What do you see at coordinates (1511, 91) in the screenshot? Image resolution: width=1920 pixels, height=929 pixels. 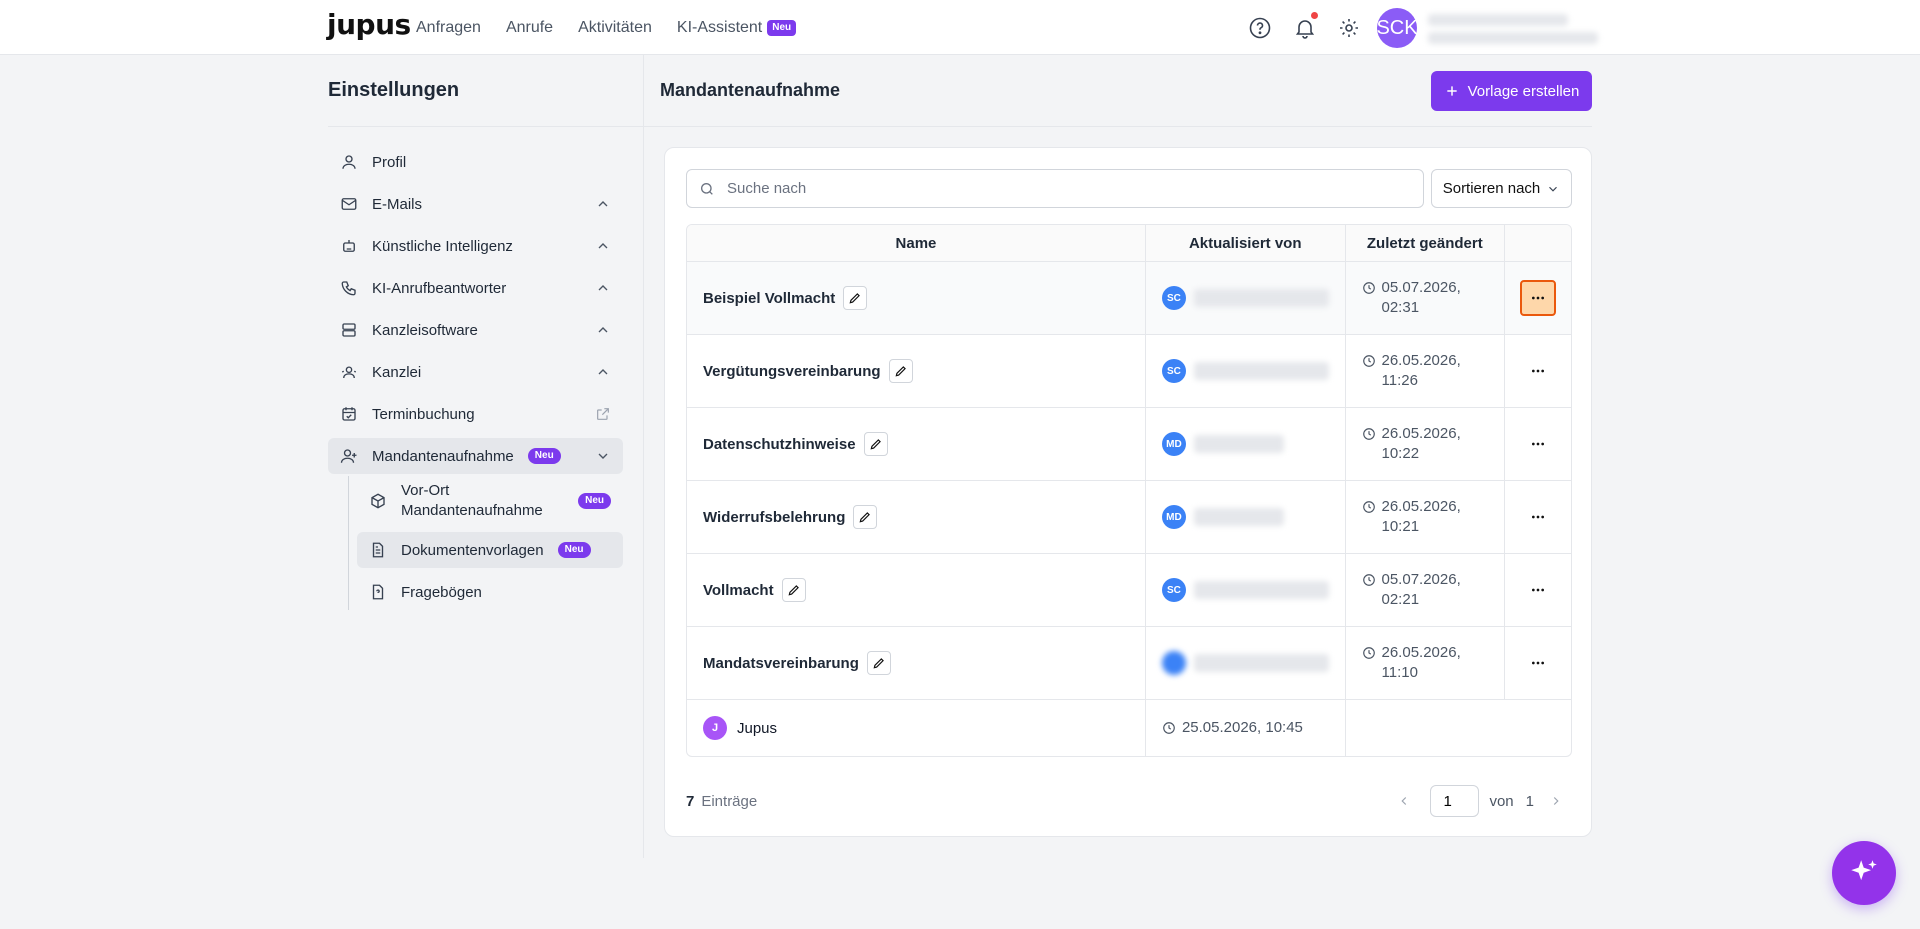 I see `create-template-button: Vorlage erstellen` at bounding box center [1511, 91].